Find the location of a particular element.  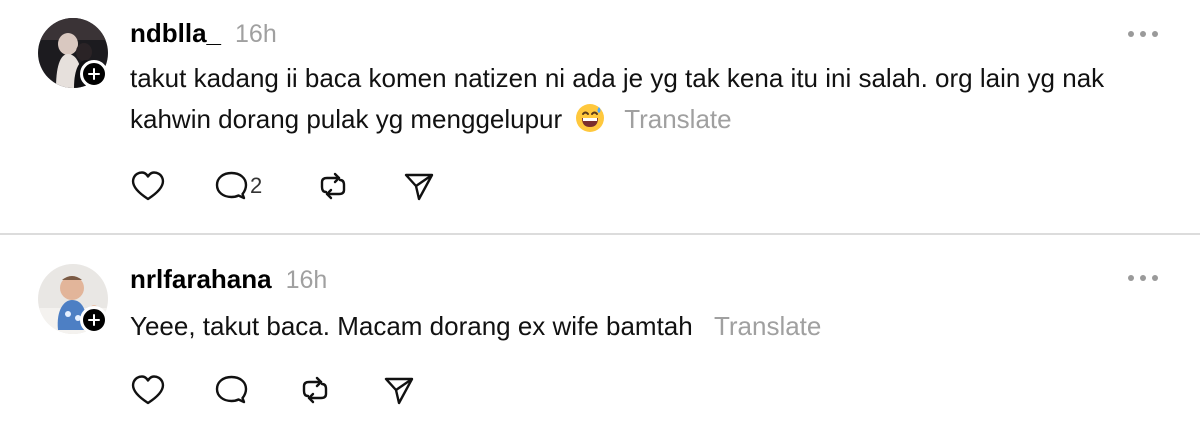

reply-button: 2 is located at coordinates (265, 186).